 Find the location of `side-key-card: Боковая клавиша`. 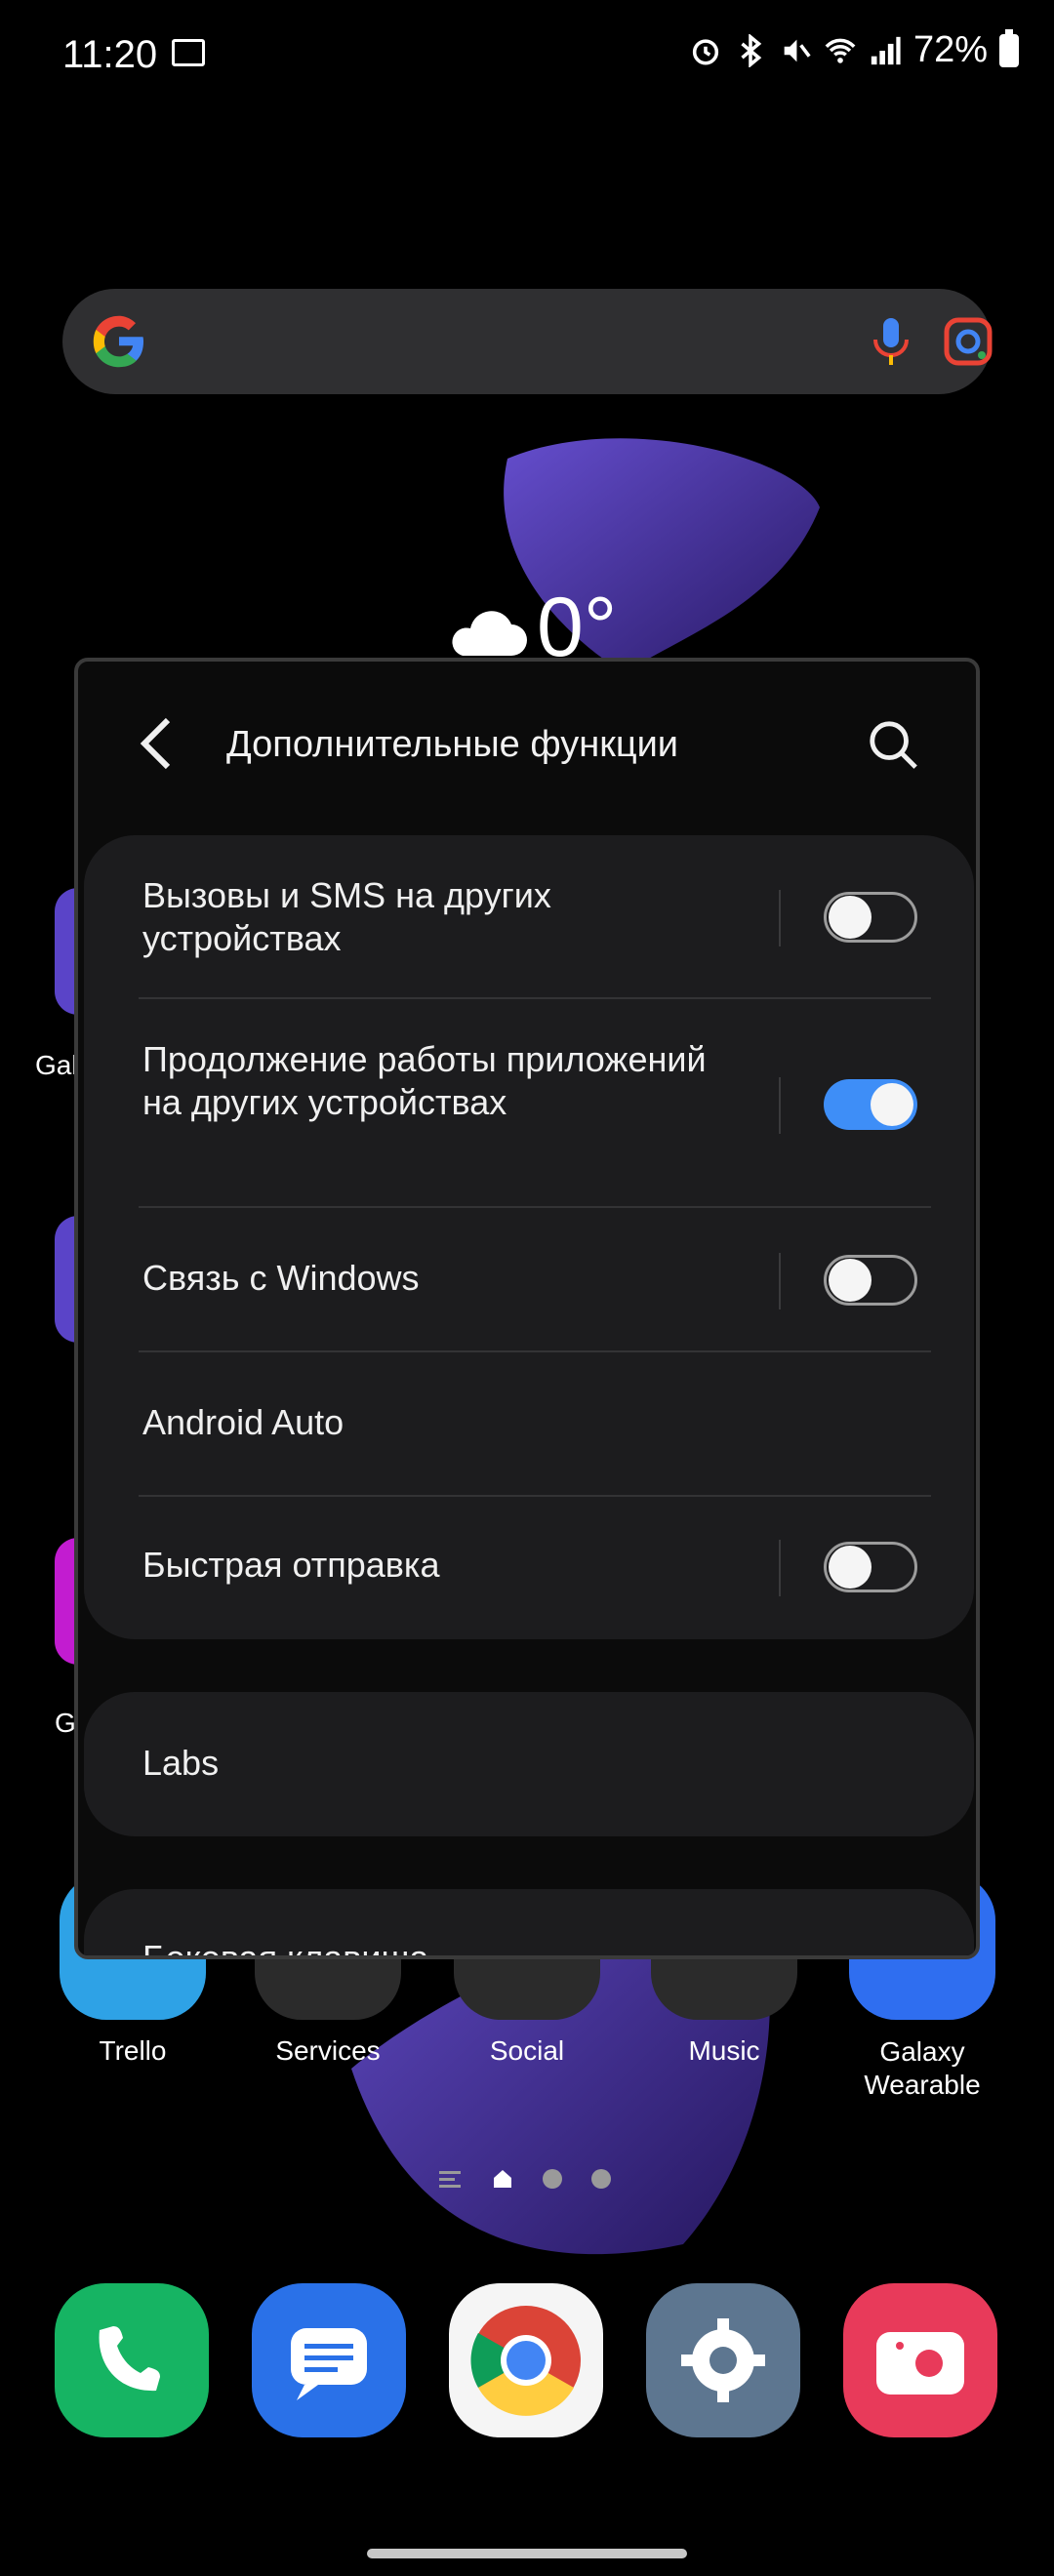

side-key-card: Боковая клавиша is located at coordinates (529, 1924).